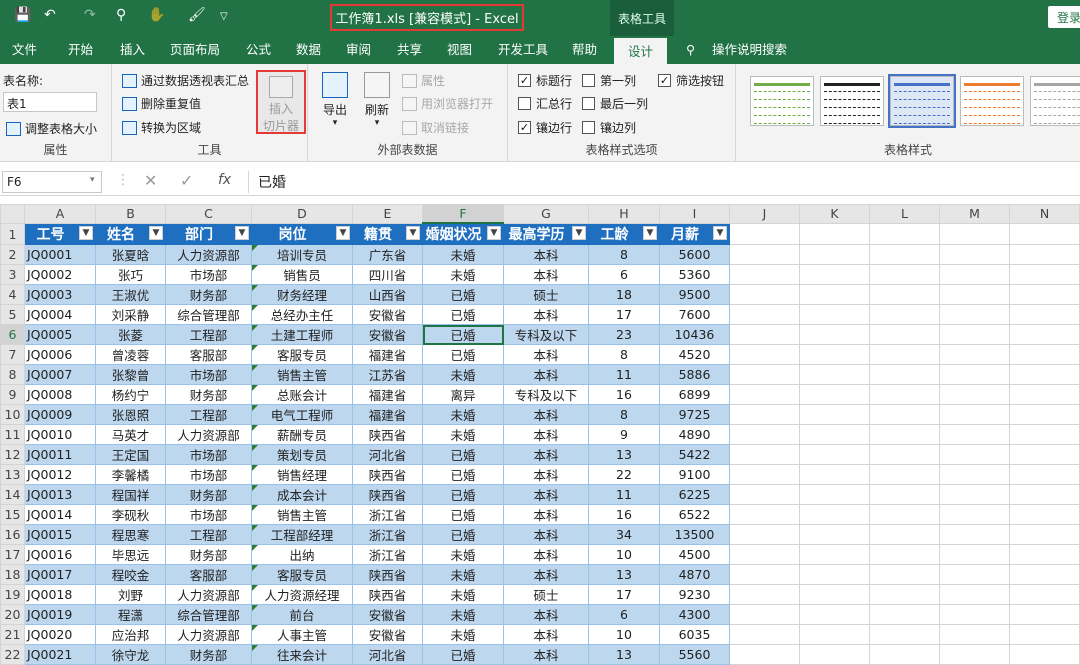 The image size is (1080, 665). Describe the element at coordinates (387, 255) in the screenshot. I see `table-cell: 广东省` at that location.